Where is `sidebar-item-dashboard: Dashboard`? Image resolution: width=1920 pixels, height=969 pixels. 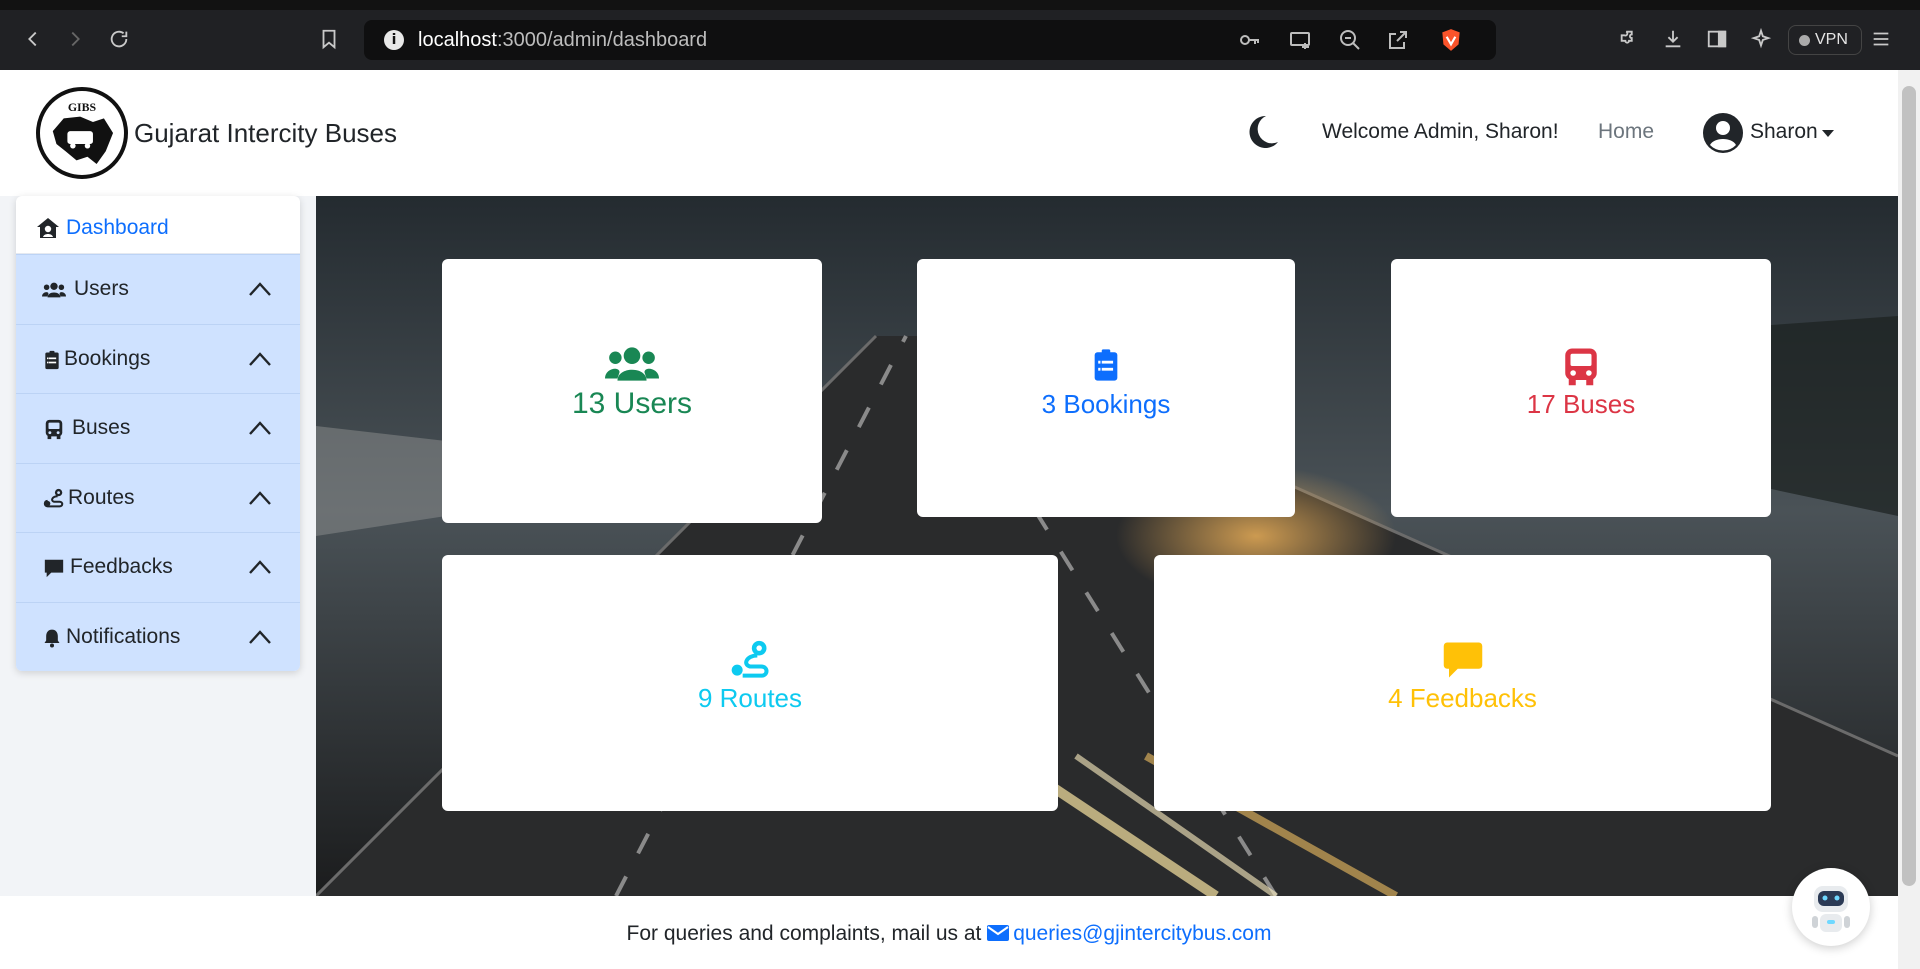
sidebar-item-dashboard: Dashboard is located at coordinates (158, 225).